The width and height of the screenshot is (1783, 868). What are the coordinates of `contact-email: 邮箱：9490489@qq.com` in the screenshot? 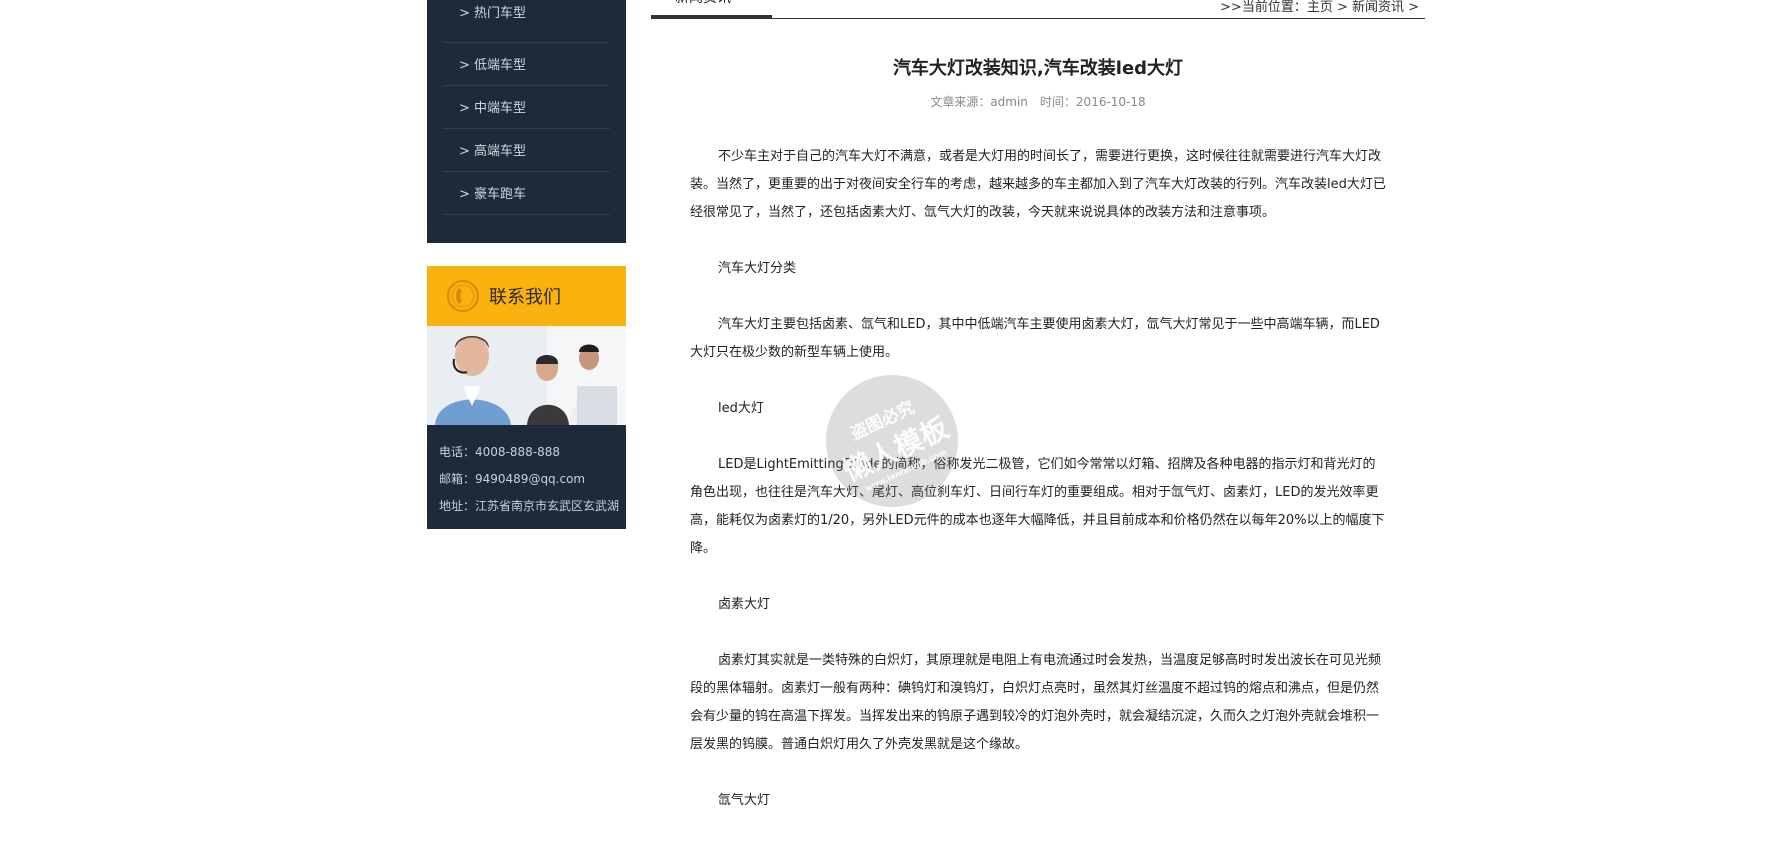 It's located at (512, 479).